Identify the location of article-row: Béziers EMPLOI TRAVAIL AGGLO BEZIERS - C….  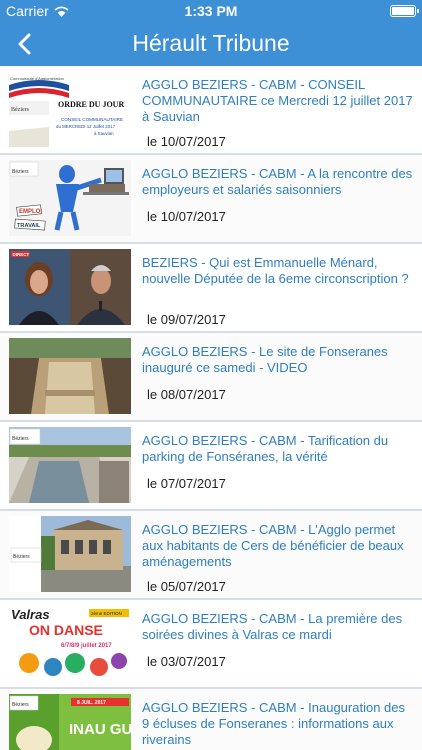
(211, 199).